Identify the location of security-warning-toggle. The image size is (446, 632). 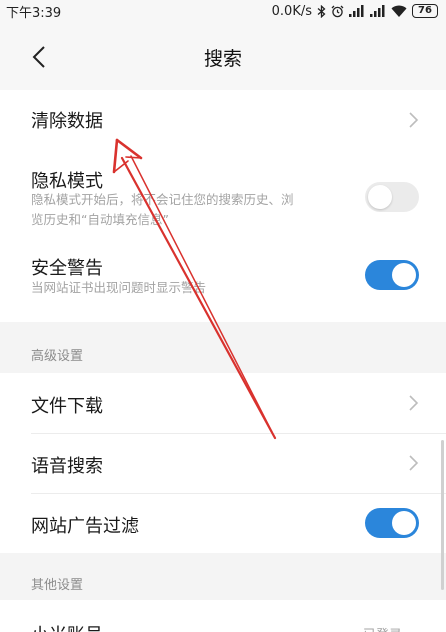
(392, 275).